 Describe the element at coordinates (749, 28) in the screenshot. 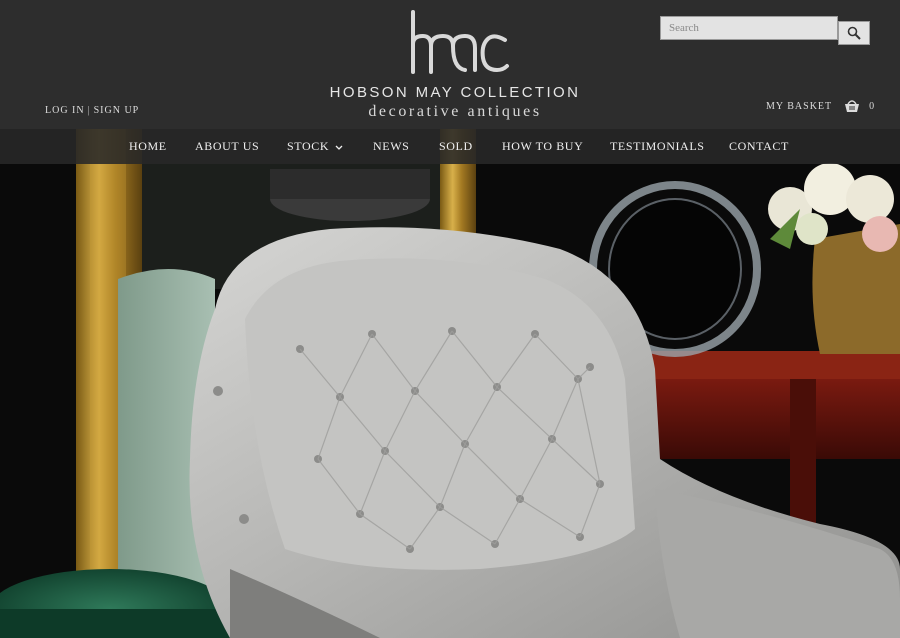

I see `search-input` at that location.